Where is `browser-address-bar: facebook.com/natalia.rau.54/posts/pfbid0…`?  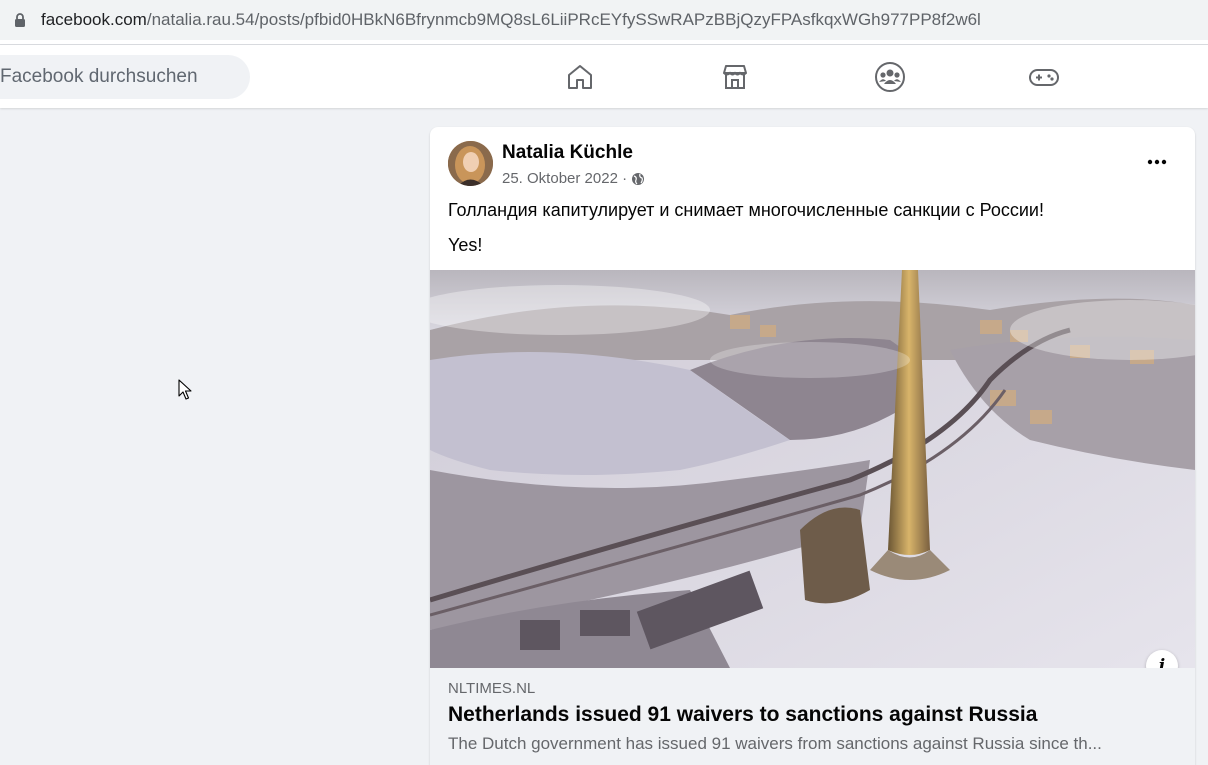
browser-address-bar: facebook.com/natalia.rau.54/posts/pfbid0… is located at coordinates (604, 22).